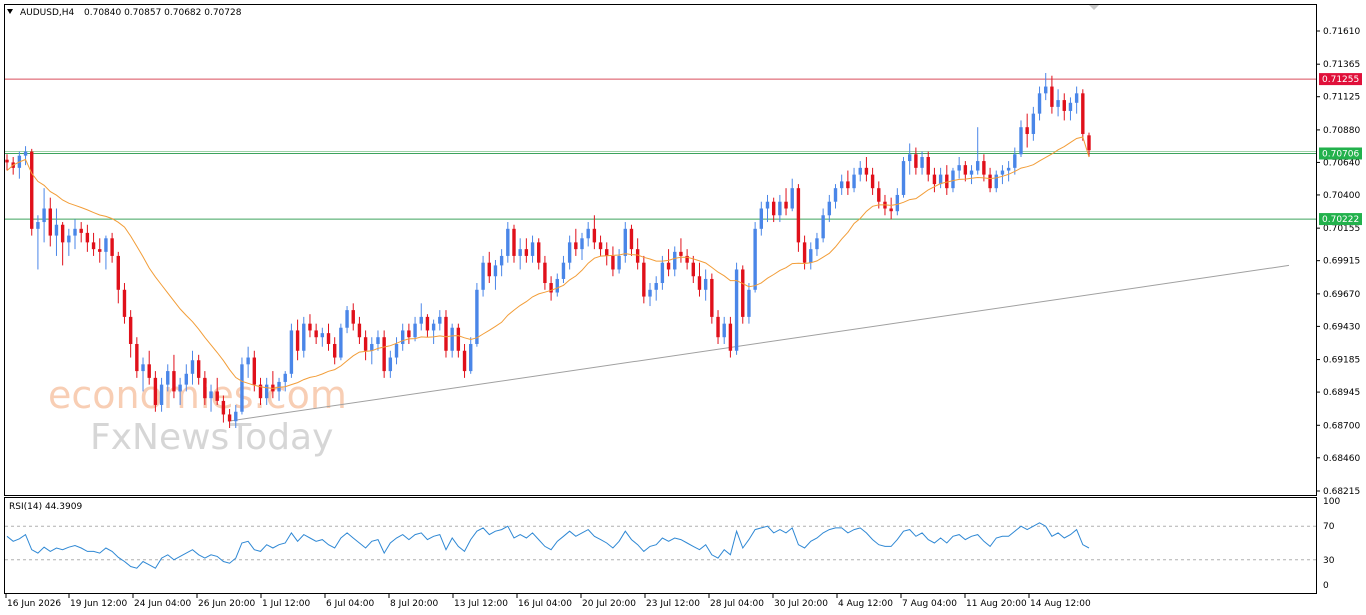  Describe the element at coordinates (34, 604) in the screenshot. I see `time-label: 16 Jun 2026` at that location.